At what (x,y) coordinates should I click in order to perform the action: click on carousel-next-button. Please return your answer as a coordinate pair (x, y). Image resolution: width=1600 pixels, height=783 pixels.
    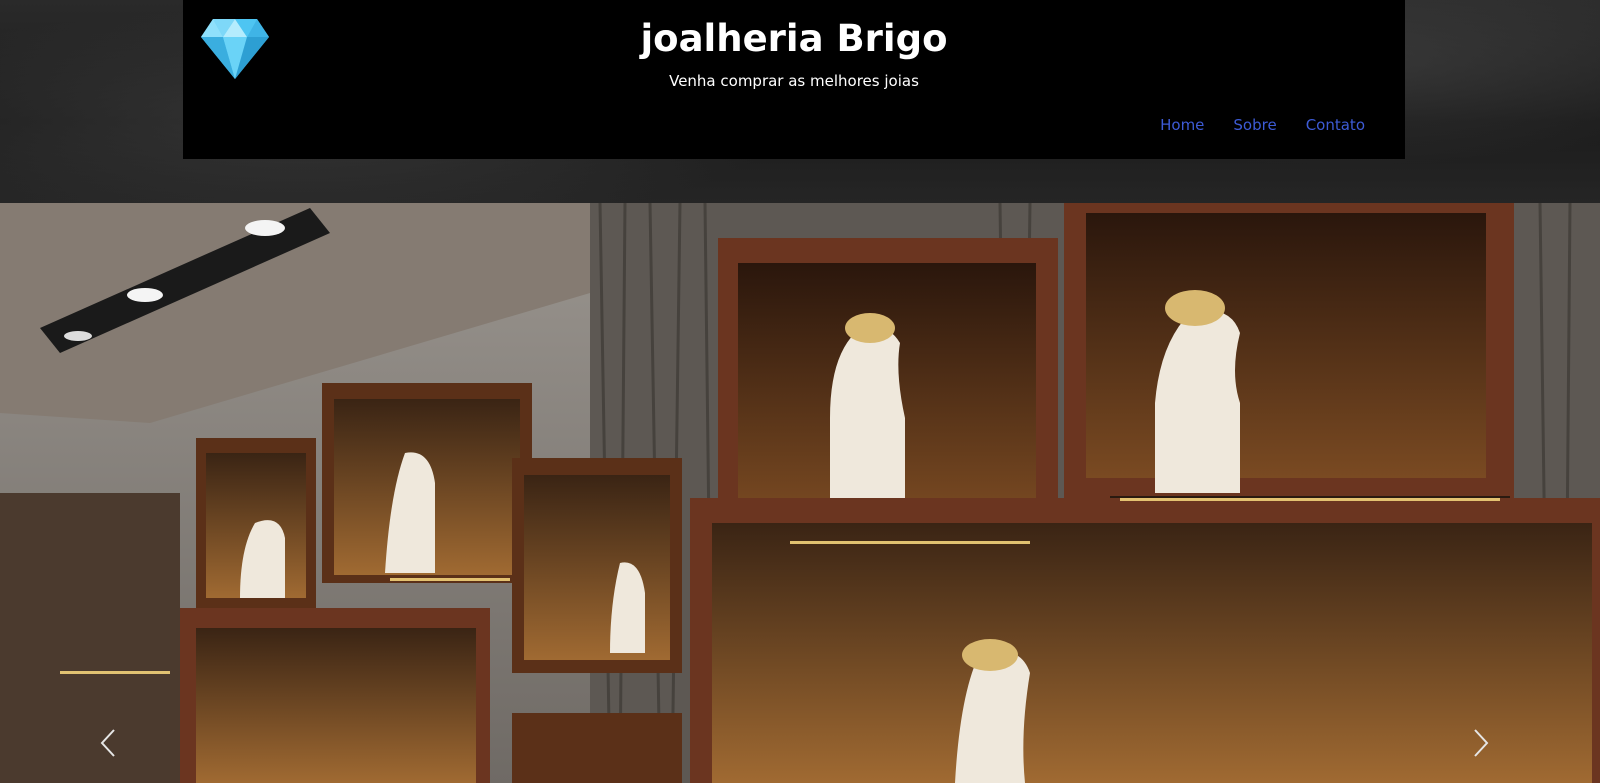
    Looking at the image, I should click on (1481, 743).